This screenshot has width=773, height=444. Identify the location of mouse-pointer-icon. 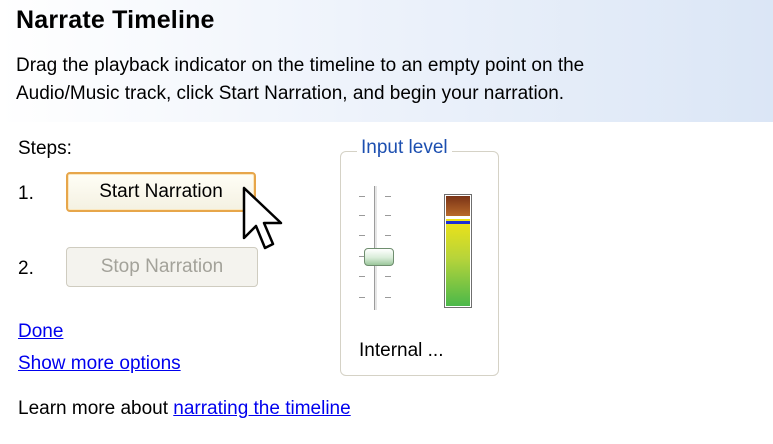
(262, 218).